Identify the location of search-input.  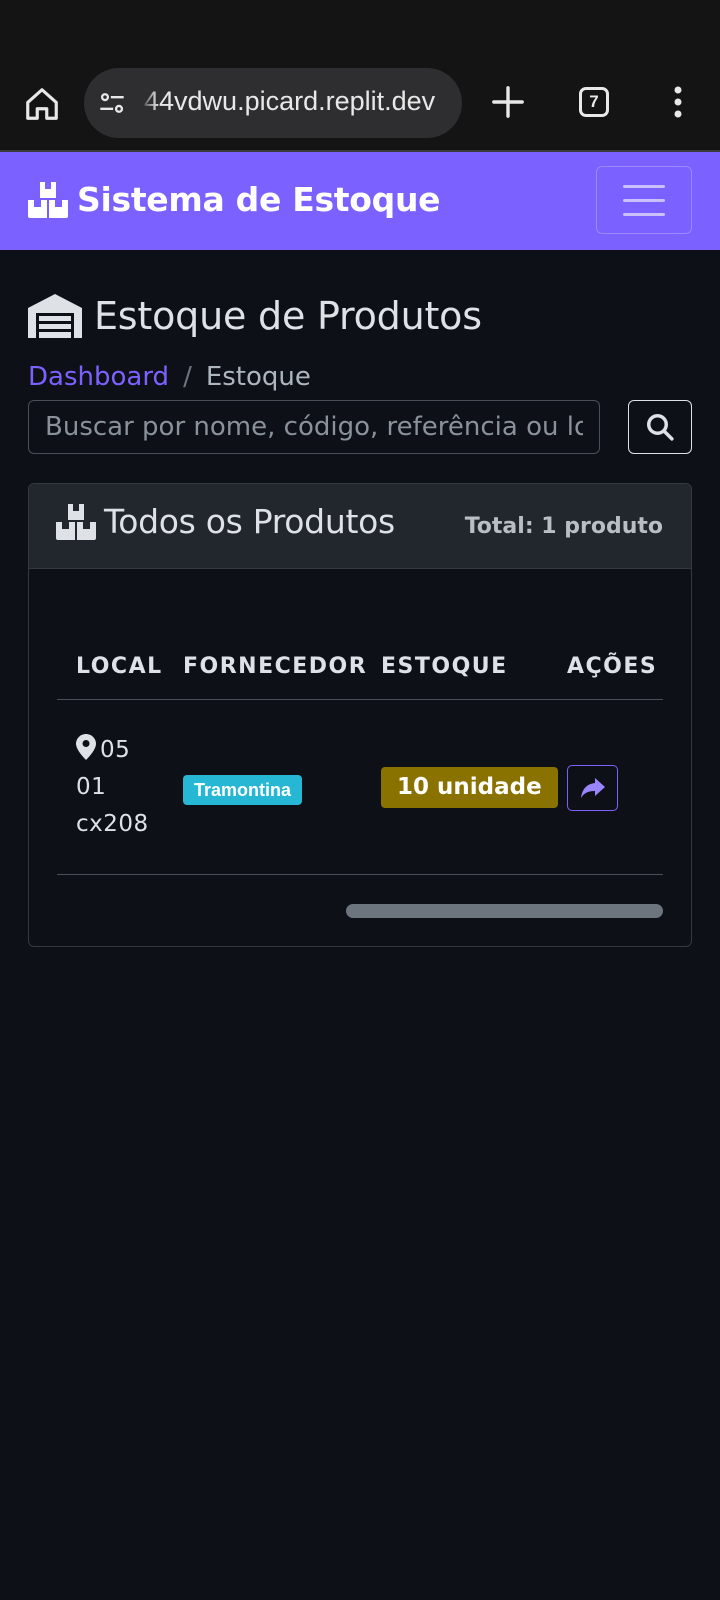
(314, 427).